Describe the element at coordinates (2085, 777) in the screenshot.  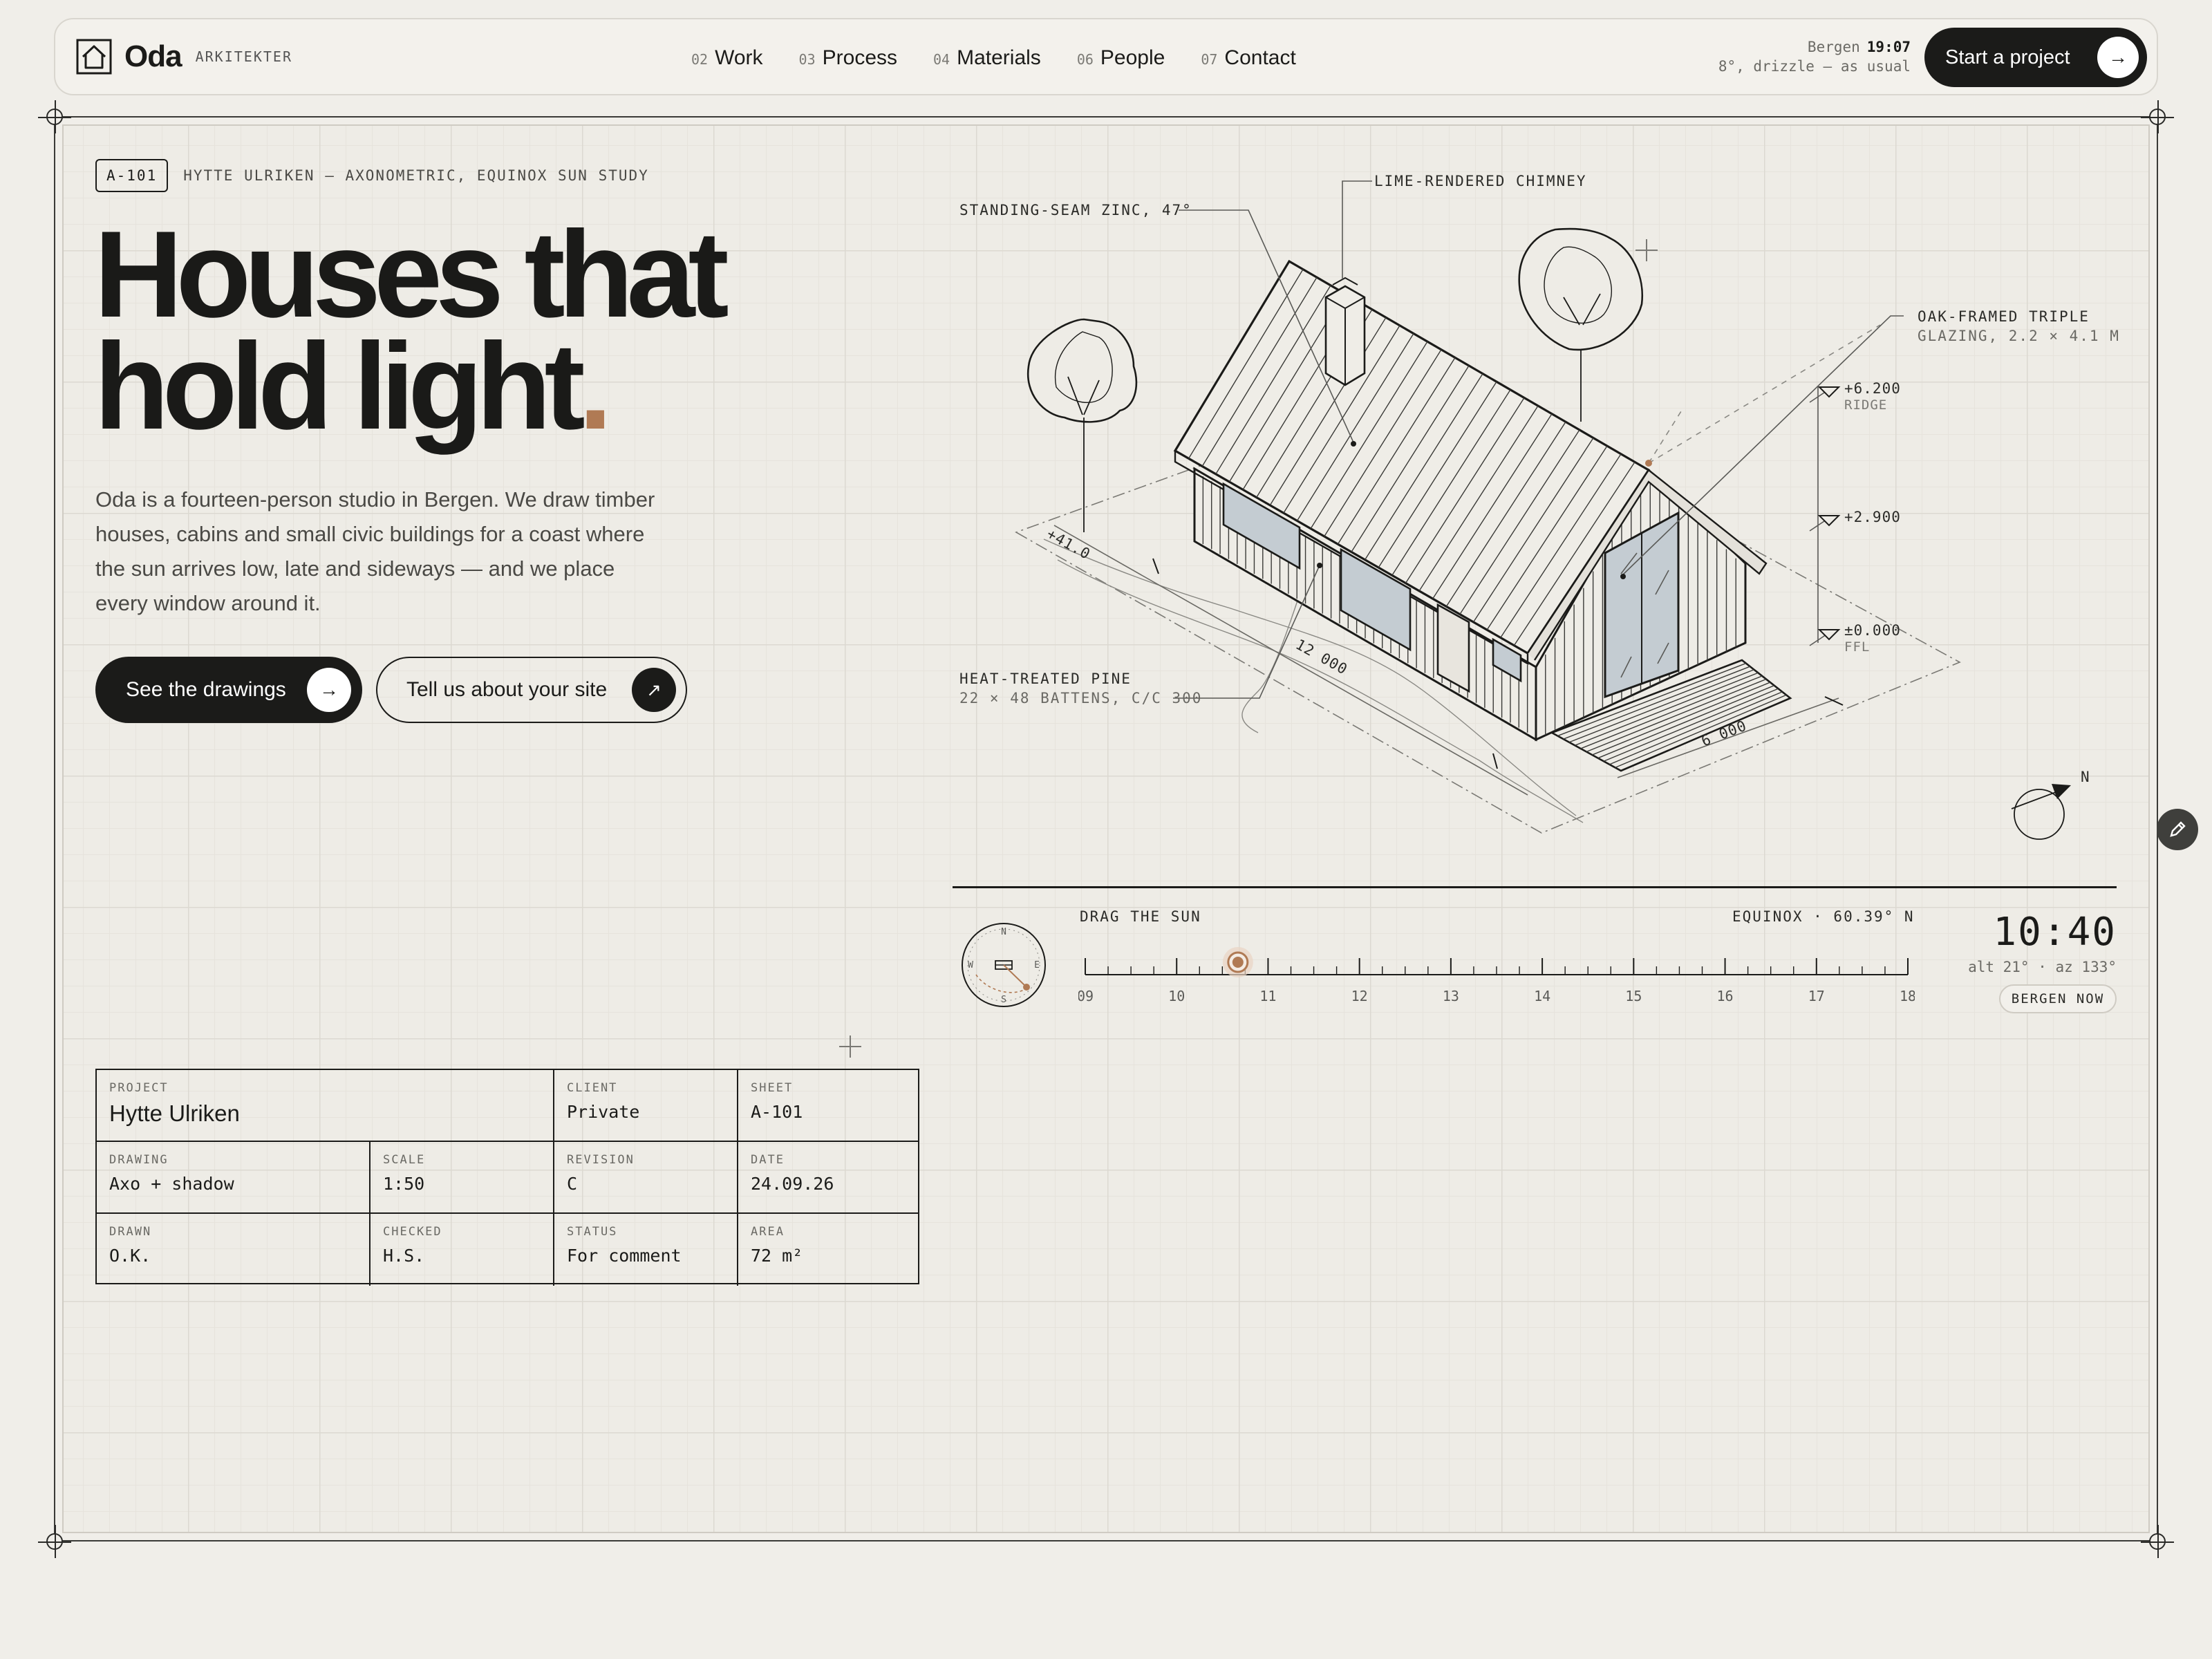
I see `north-arrow-label: N` at that location.